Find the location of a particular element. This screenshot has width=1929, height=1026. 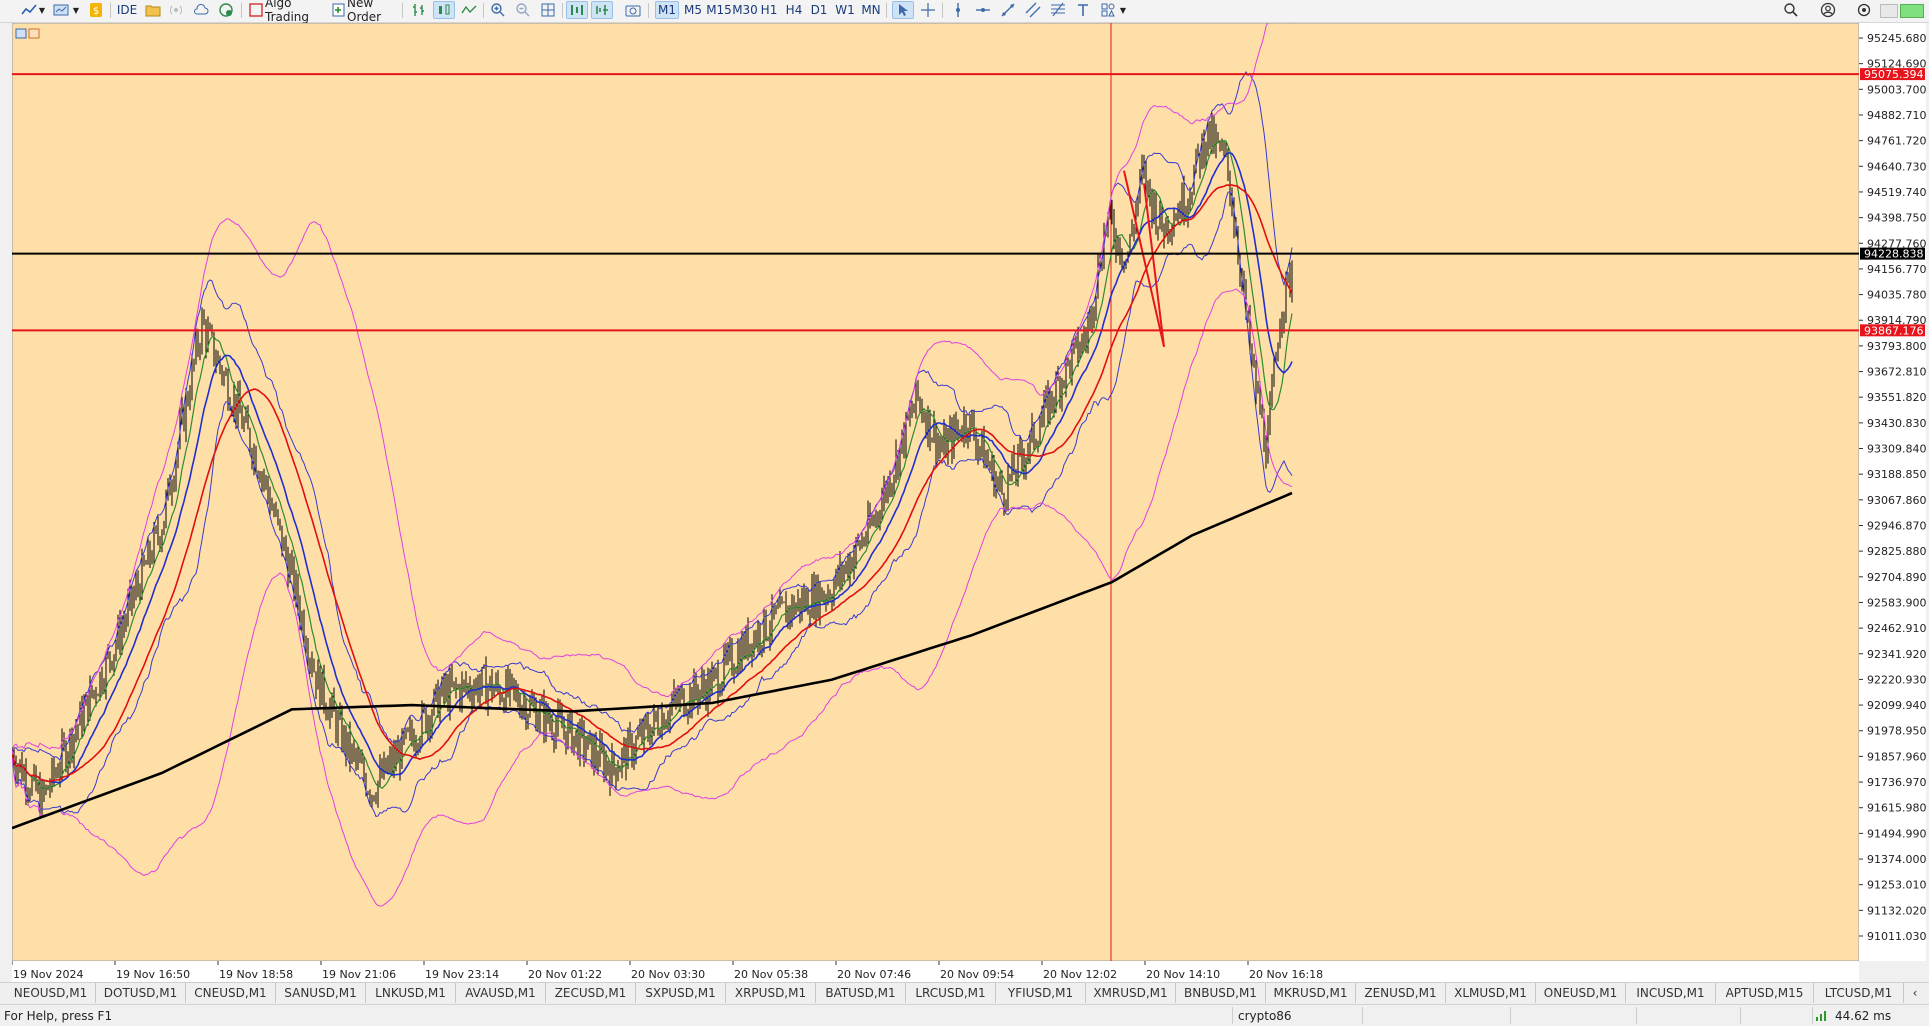

globe-icon is located at coordinates (226, 10).